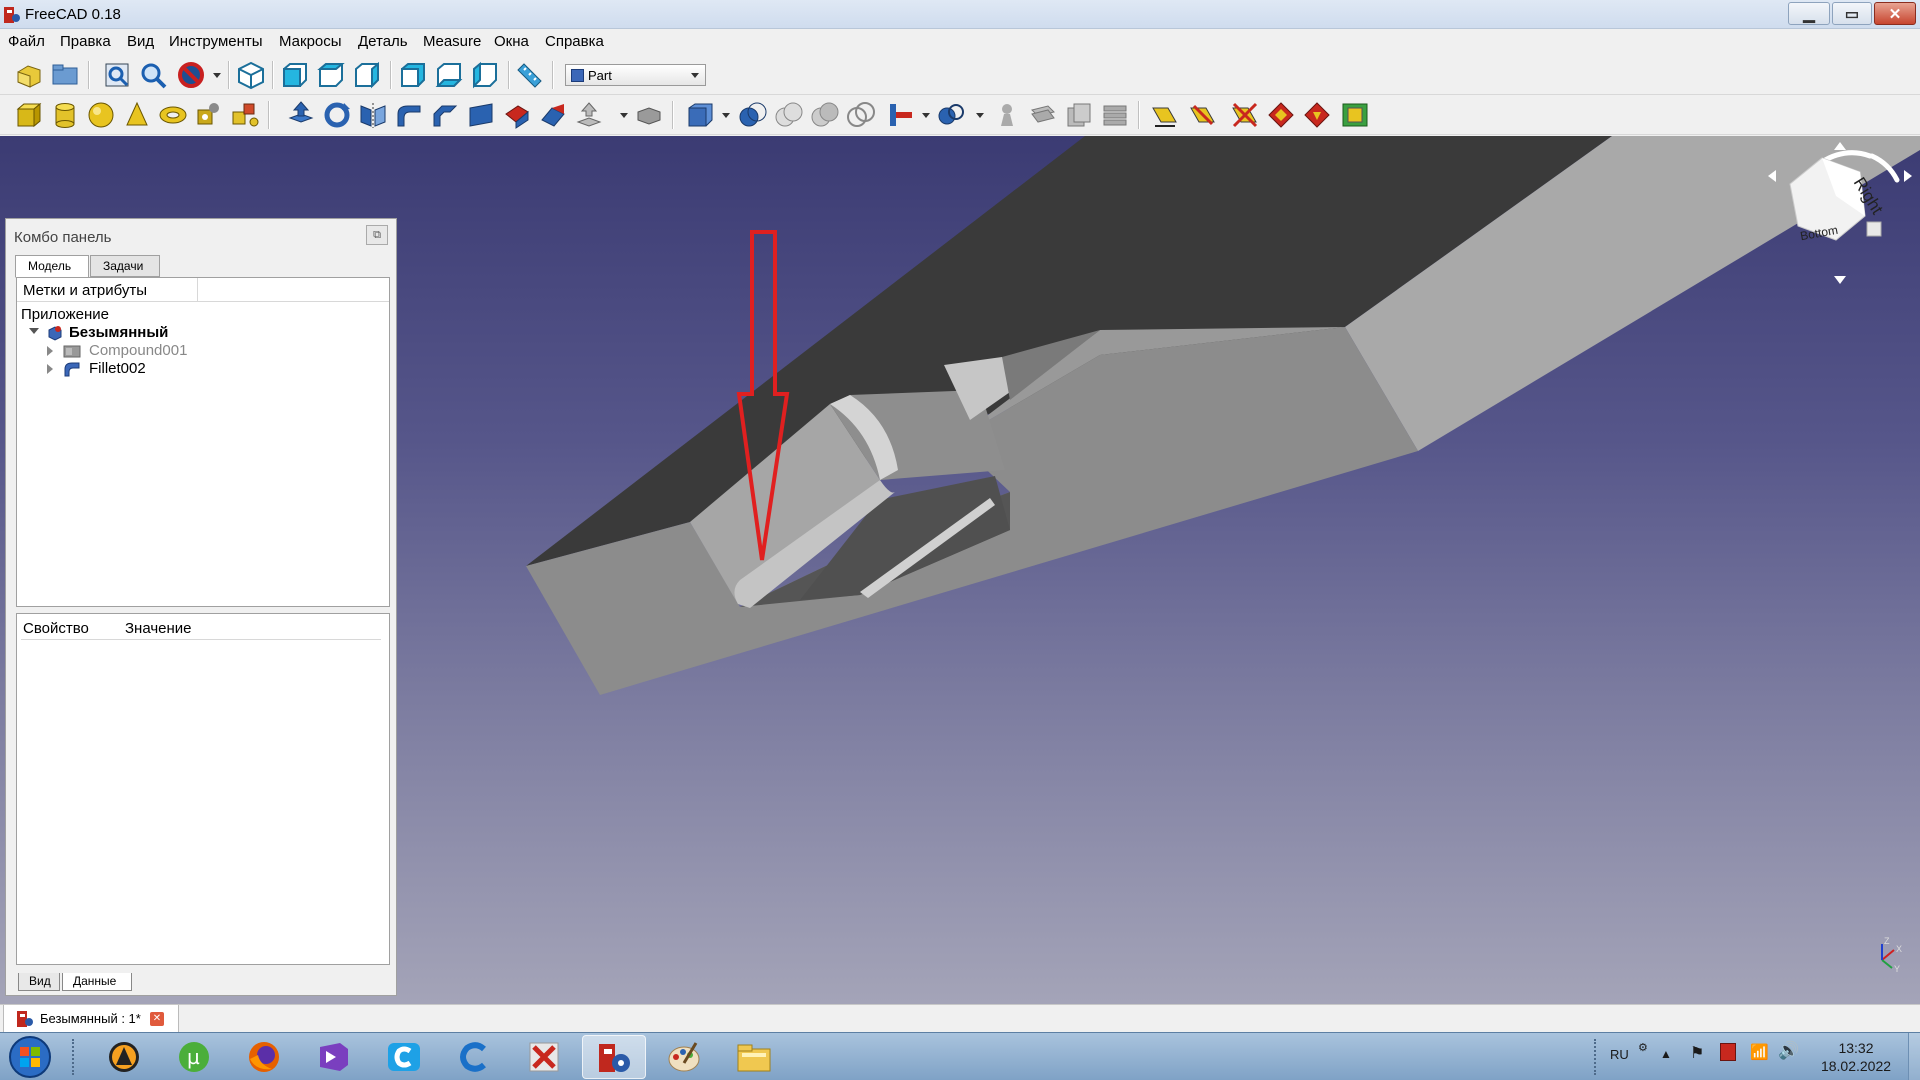  What do you see at coordinates (1914, 1056) in the screenshot?
I see `show-desktop-button` at bounding box center [1914, 1056].